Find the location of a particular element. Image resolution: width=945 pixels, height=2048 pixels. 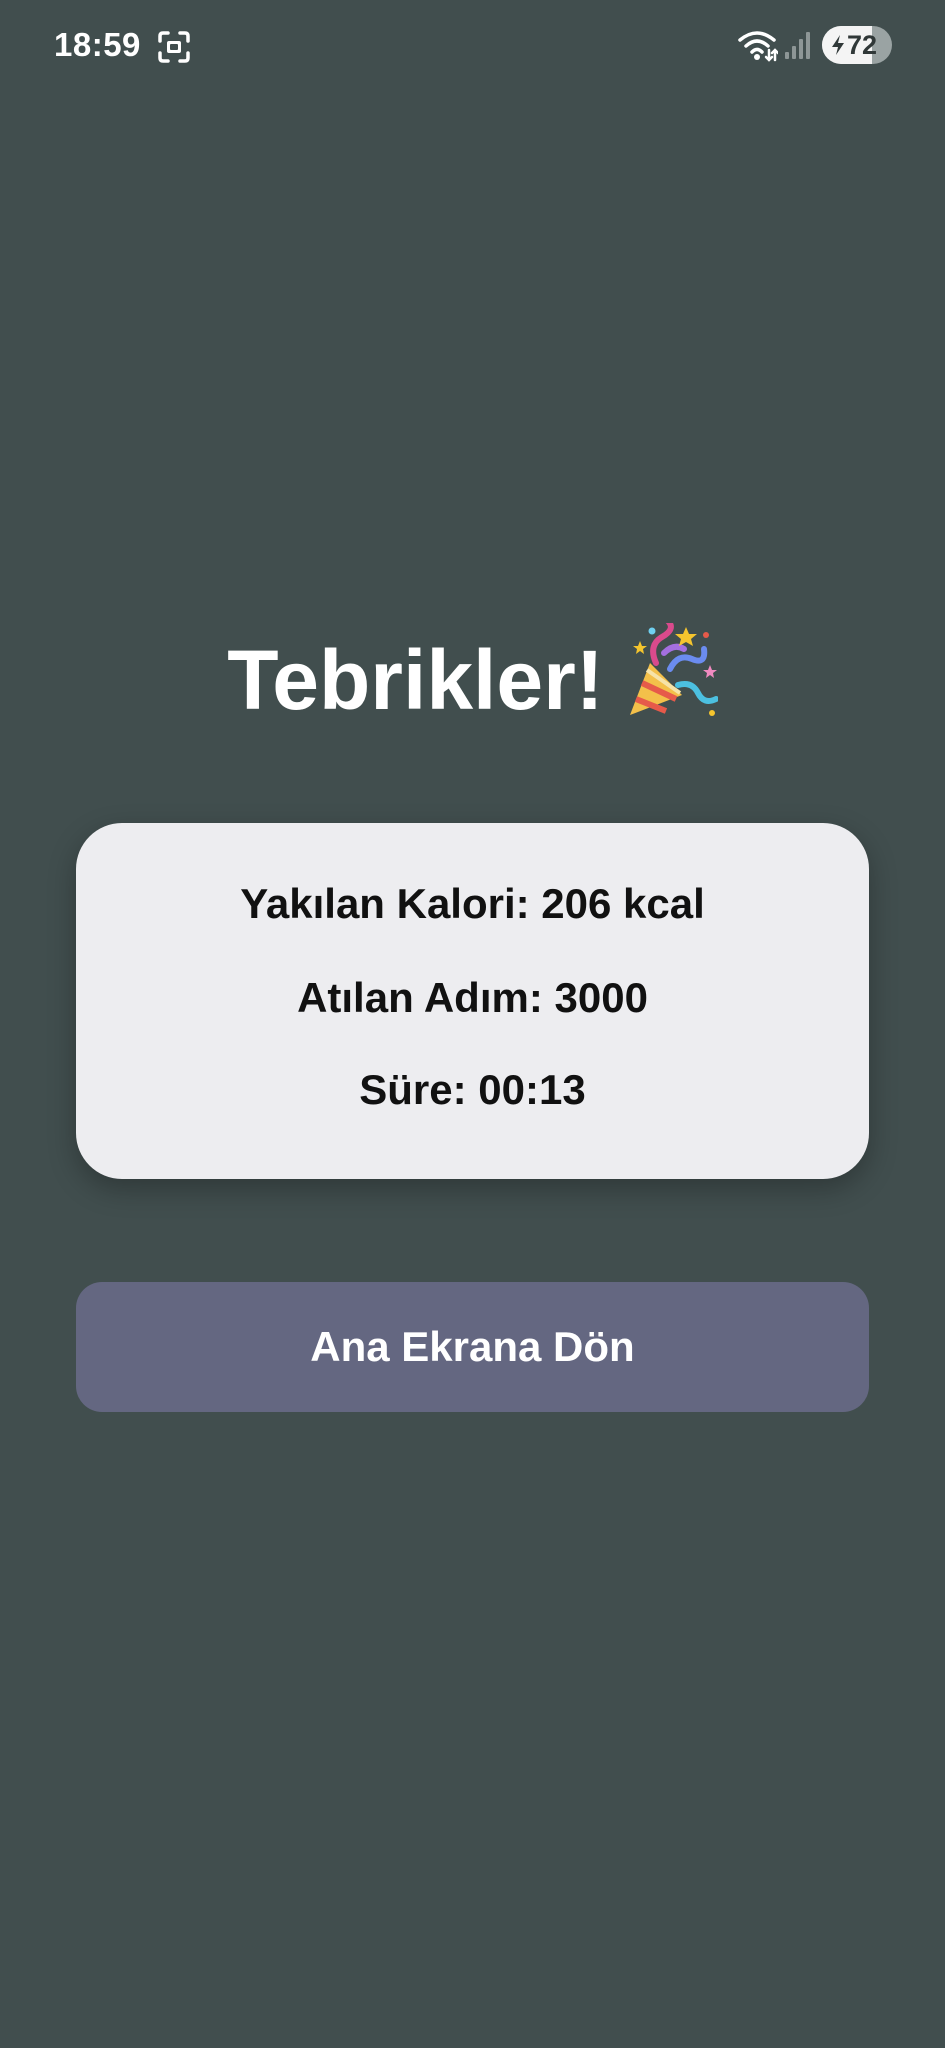

page-title: Tebrikler! is located at coordinates (415, 680).